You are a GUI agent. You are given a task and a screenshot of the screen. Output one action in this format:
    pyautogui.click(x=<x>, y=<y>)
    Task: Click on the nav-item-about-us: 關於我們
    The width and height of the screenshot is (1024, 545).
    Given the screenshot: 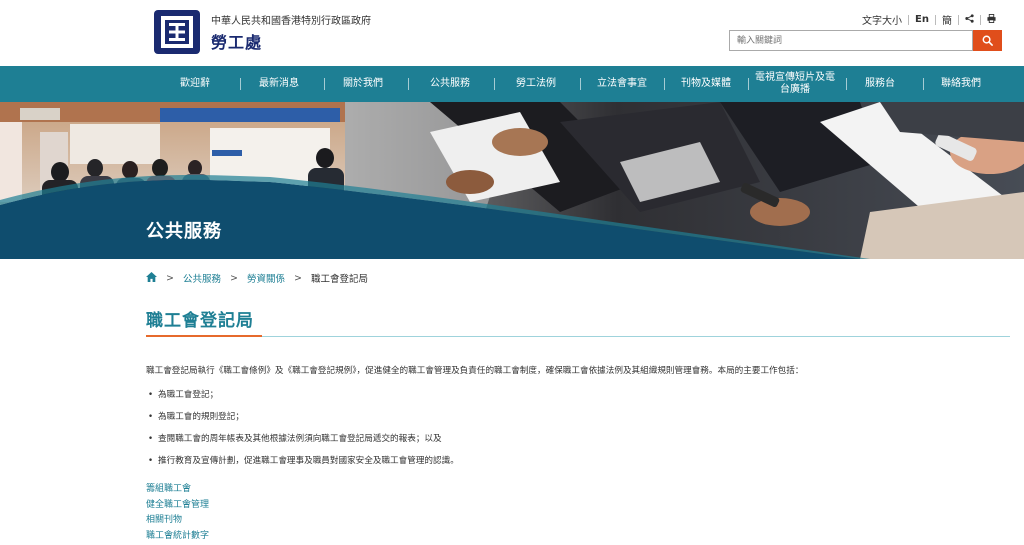 What is the action you would take?
    pyautogui.click(x=363, y=84)
    